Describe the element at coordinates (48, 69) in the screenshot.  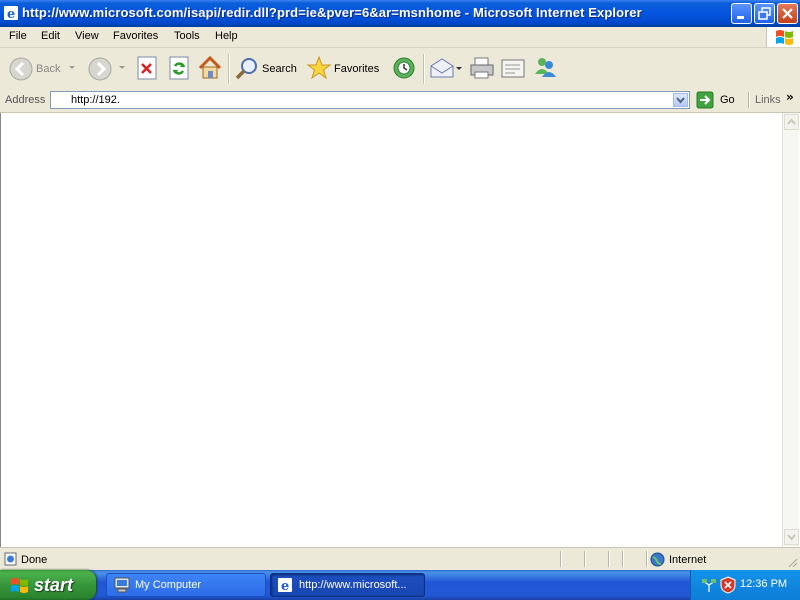
I see `back-label: Back` at that location.